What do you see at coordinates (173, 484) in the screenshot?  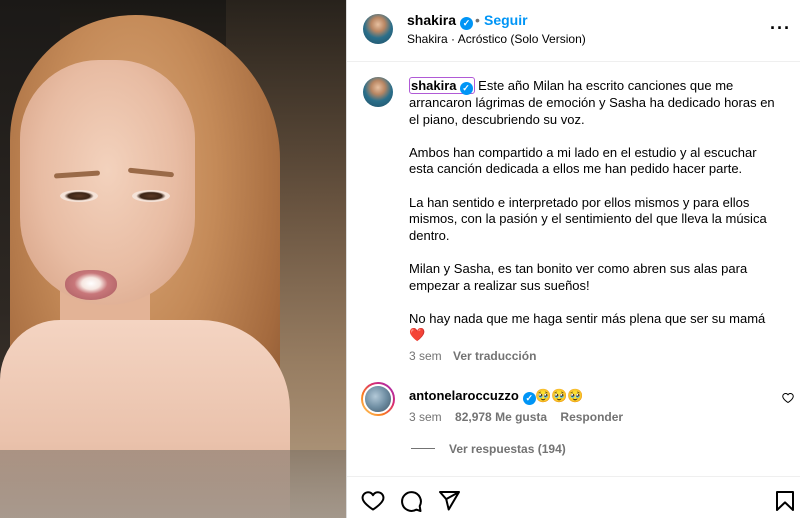 I see `bottom-blur` at bounding box center [173, 484].